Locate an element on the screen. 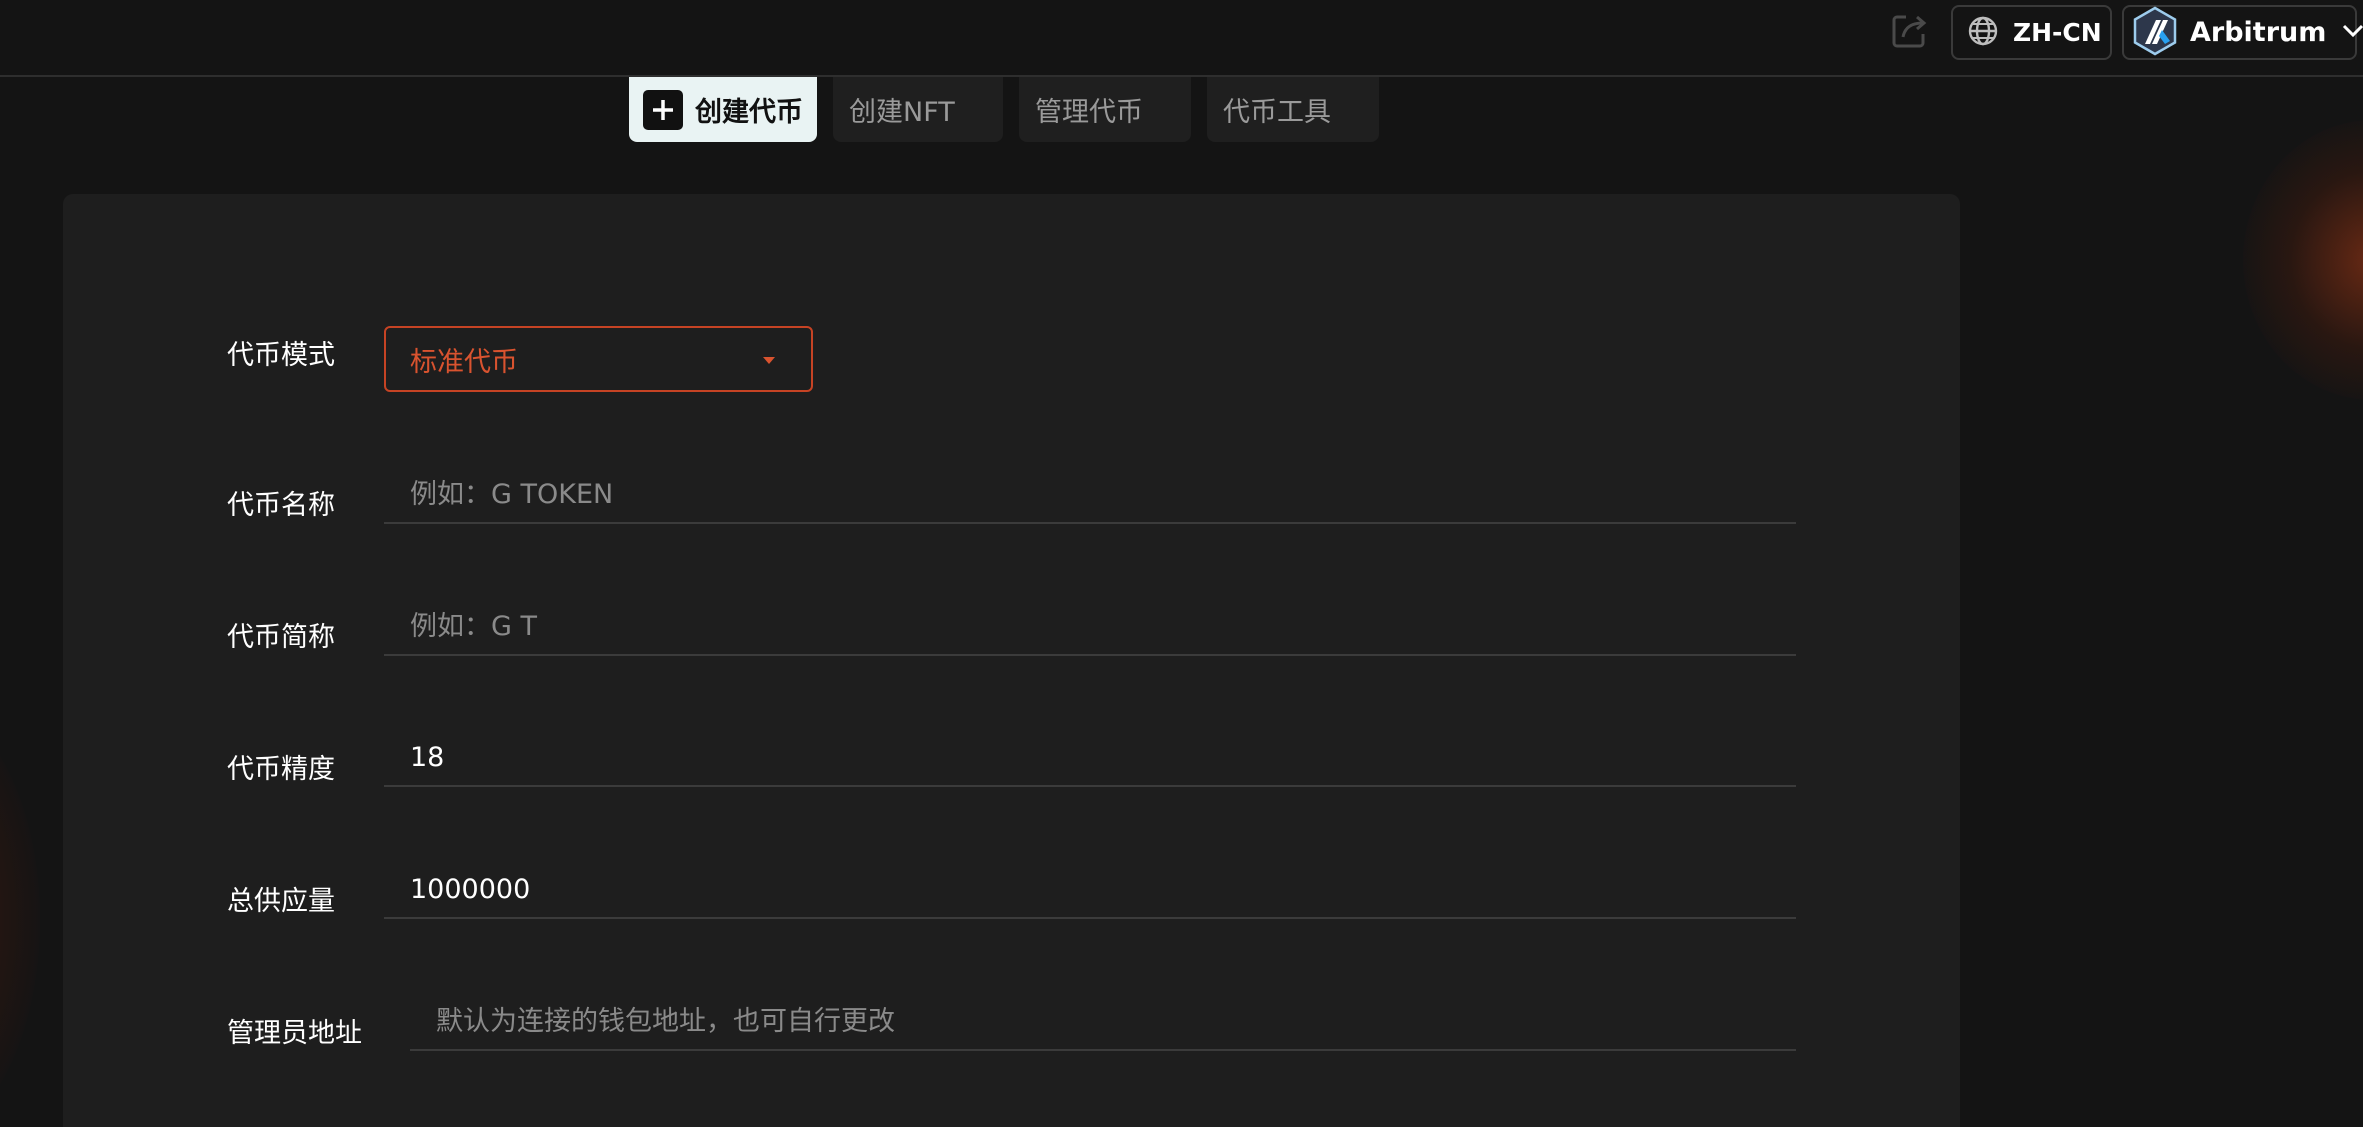  tab-create-token-label: 创建代币 is located at coordinates (749, 112).